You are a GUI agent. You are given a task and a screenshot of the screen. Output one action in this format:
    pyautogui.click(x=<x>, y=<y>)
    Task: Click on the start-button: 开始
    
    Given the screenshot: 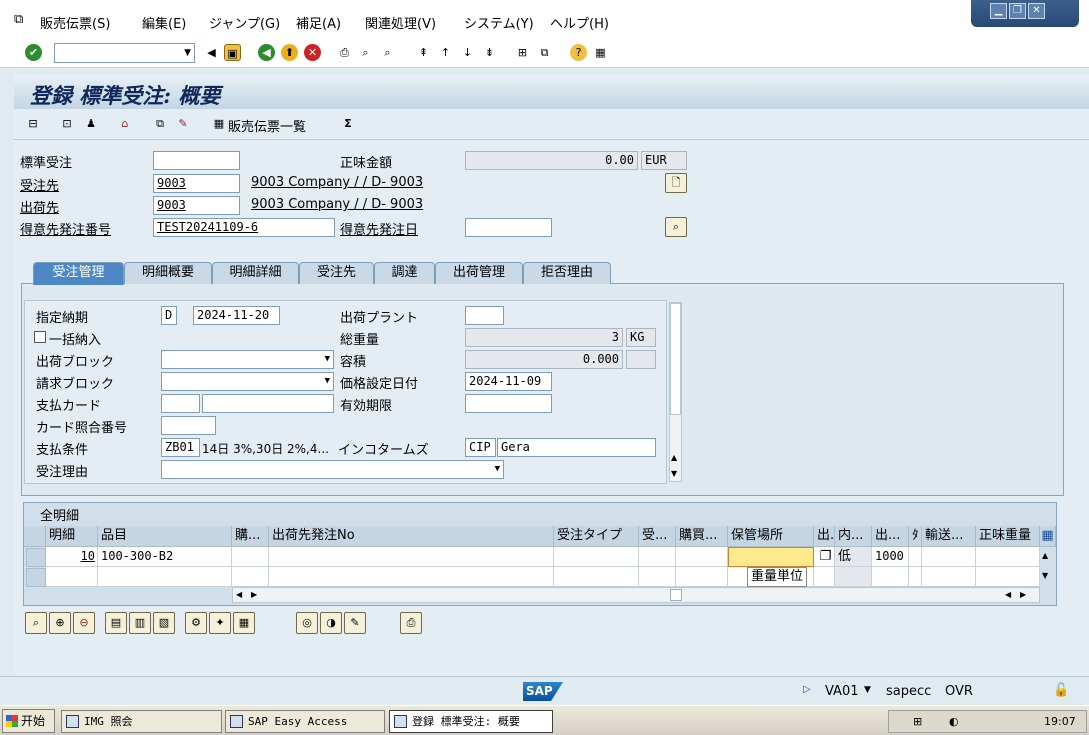 What is the action you would take?
    pyautogui.click(x=28, y=721)
    